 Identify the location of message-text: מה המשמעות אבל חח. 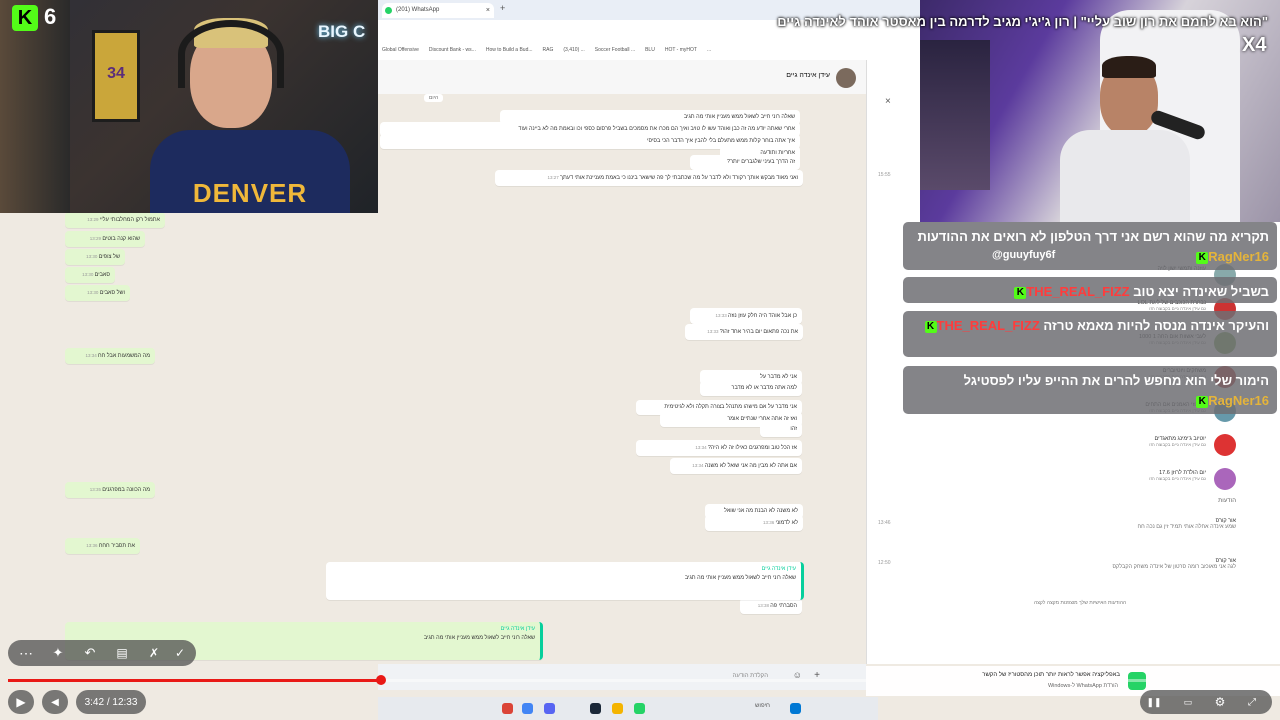
(123, 356).